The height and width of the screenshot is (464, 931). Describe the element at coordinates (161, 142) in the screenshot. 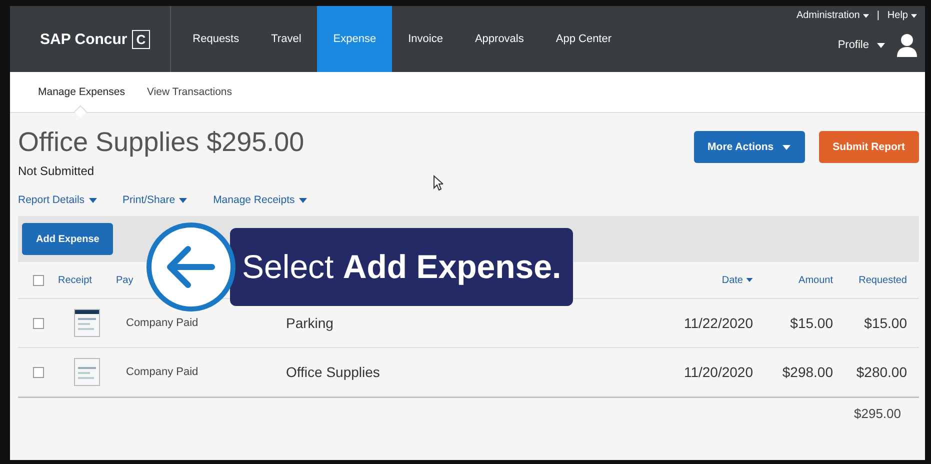

I see `report-title: Office Supplies $295.00` at that location.